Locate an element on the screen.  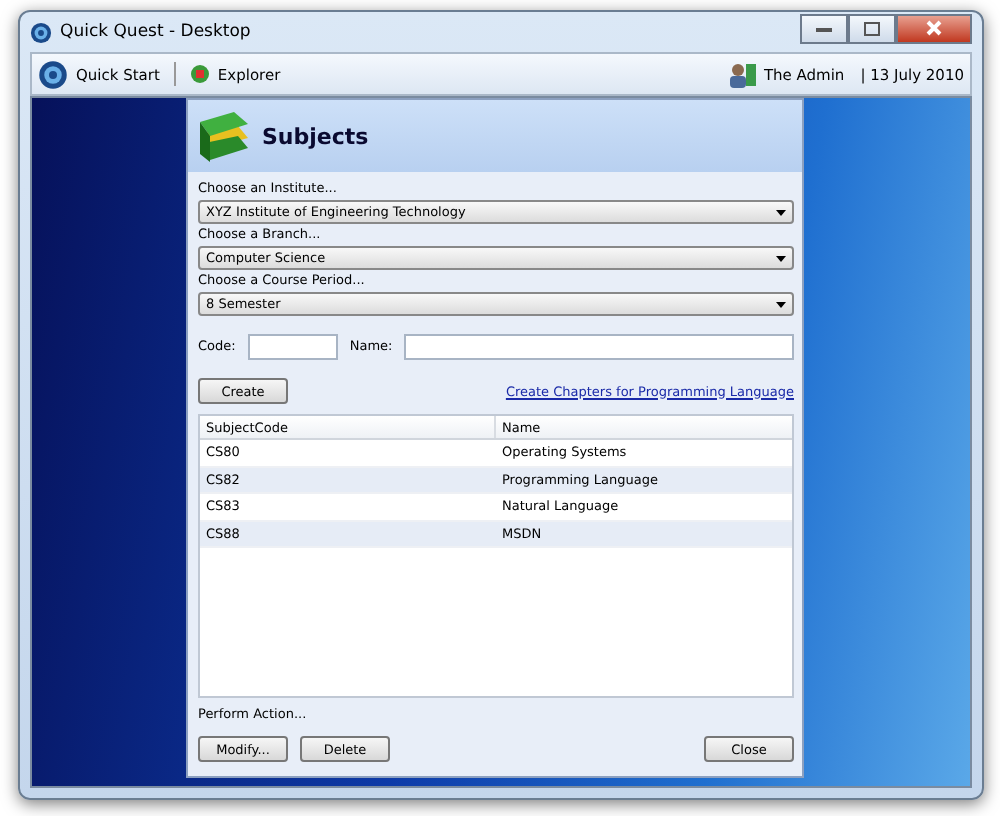
minimize-button is located at coordinates (824, 28).